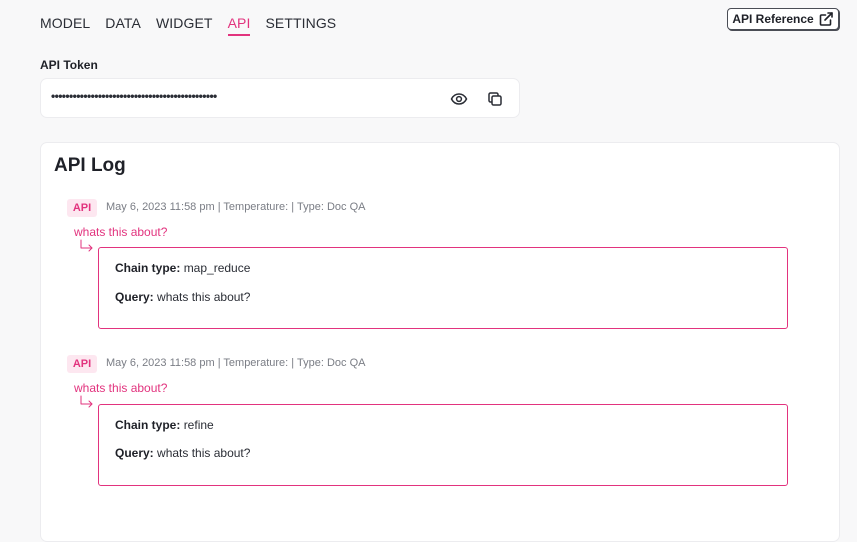 The image size is (857, 542). What do you see at coordinates (90, 165) in the screenshot?
I see `api-log-title: API Log` at bounding box center [90, 165].